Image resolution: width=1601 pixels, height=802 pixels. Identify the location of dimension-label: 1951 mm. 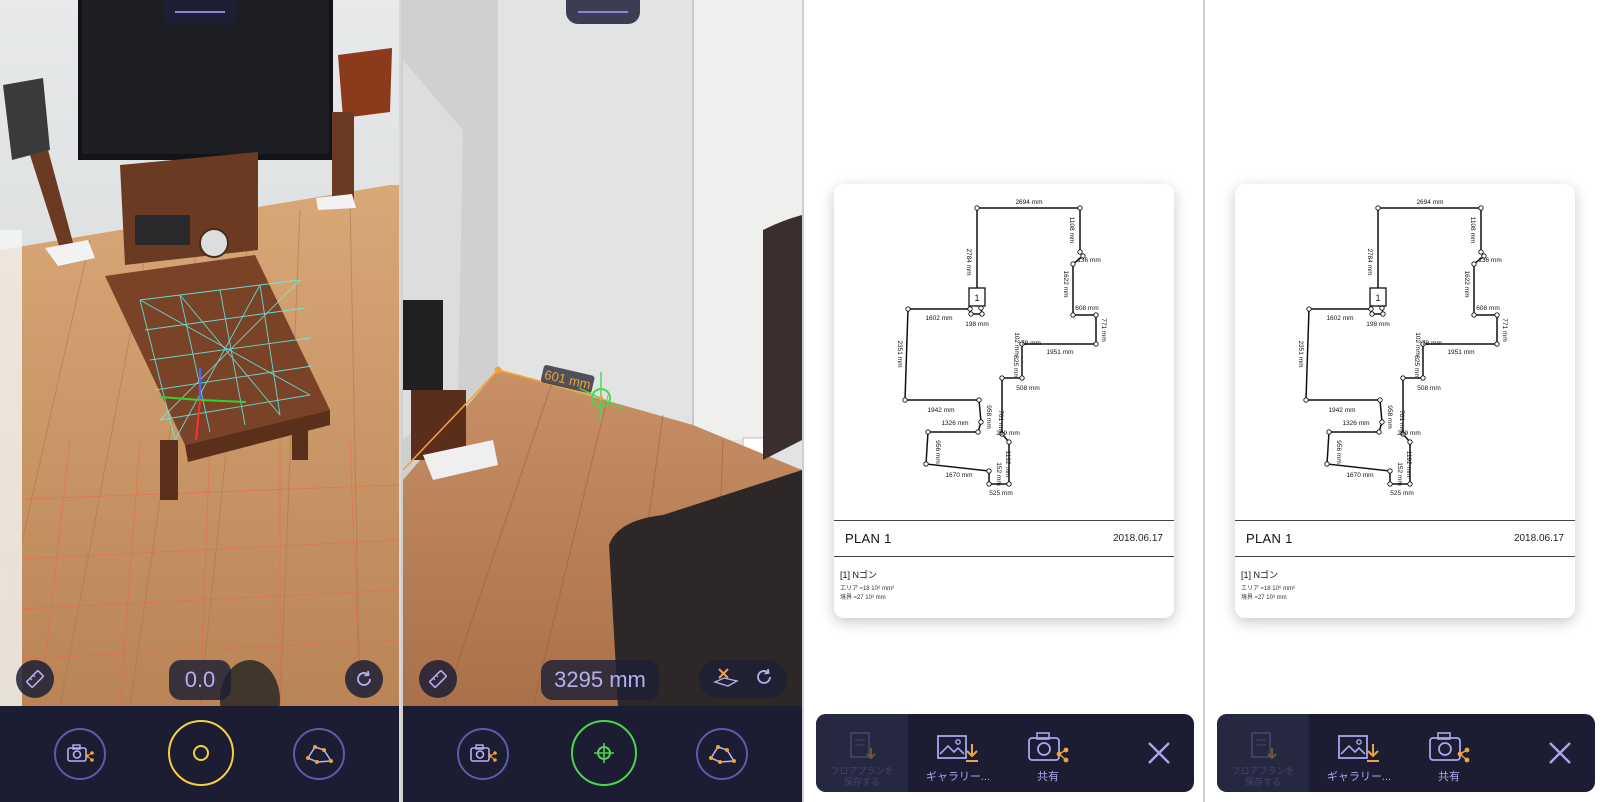
(1460, 352).